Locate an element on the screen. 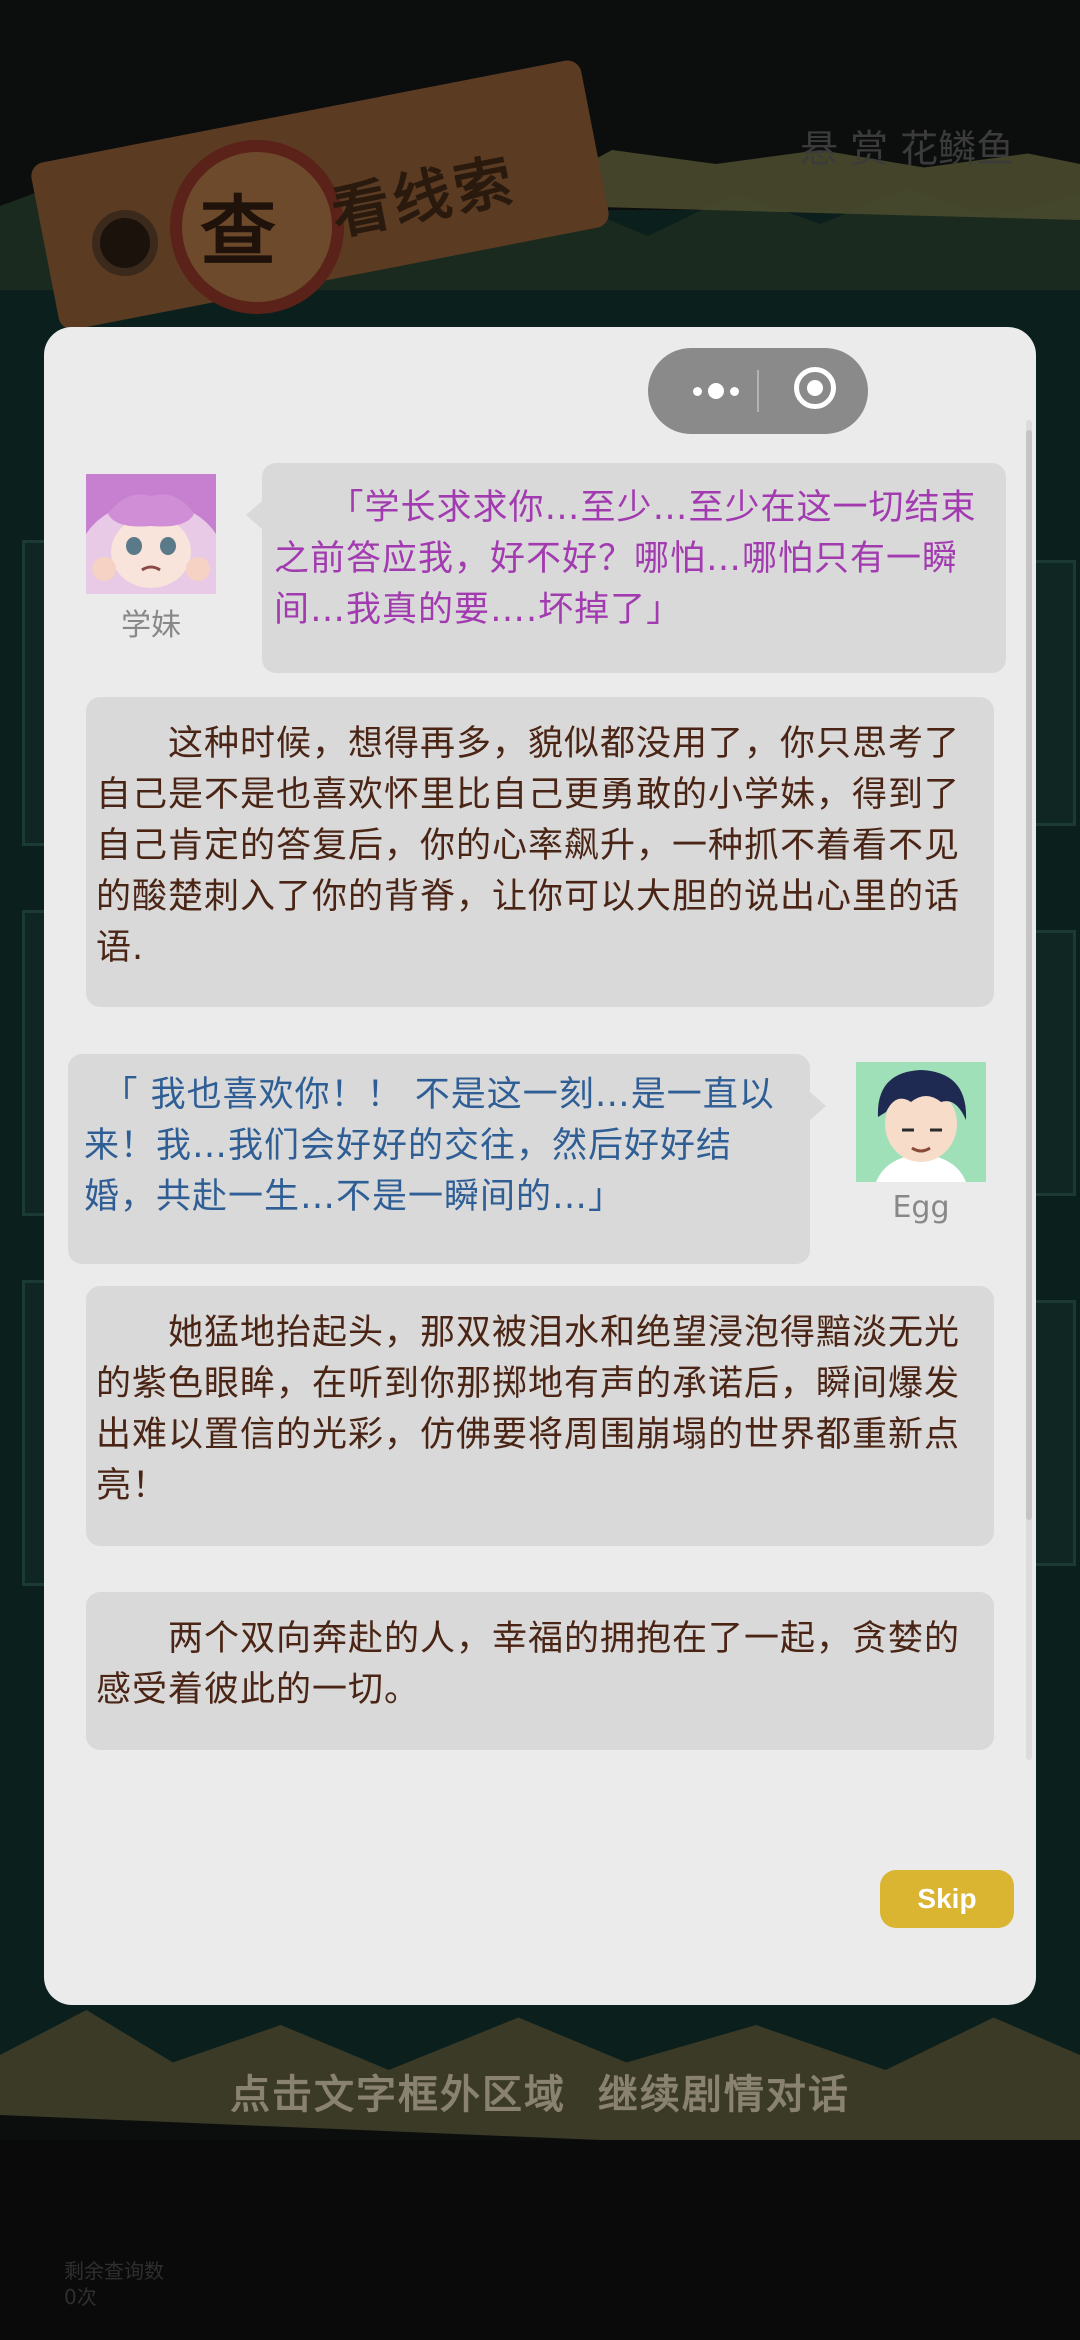 The image size is (1080, 2340). remaining-queries: 剩余查询数 0次 is located at coordinates (114, 2284).